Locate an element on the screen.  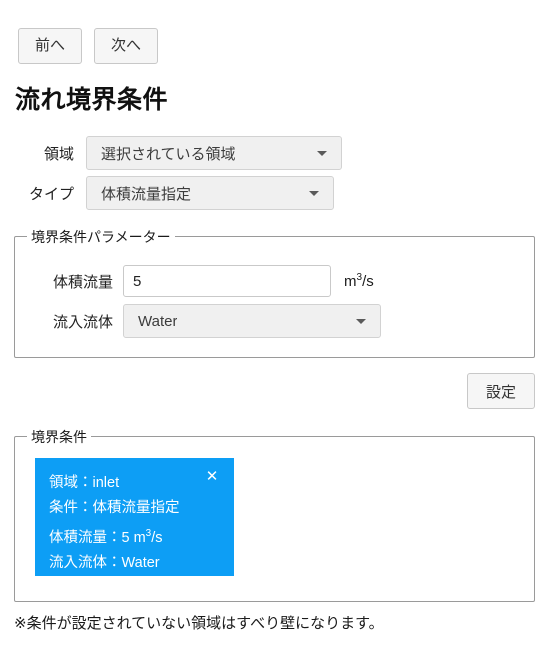
type-row: タイプ 体積流量指定 is located at coordinates (275, 193).